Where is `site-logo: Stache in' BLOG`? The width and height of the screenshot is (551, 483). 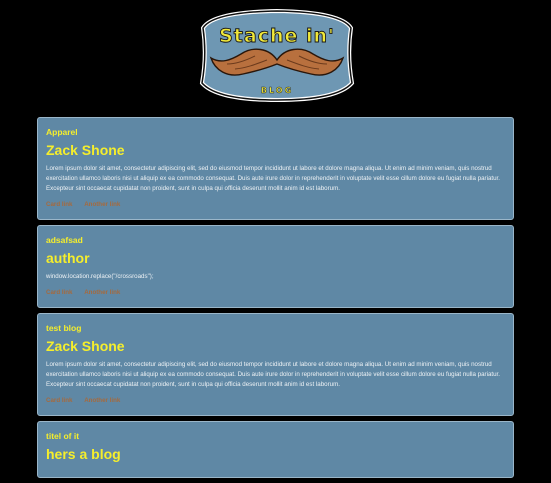 site-logo: Stache in' BLOG is located at coordinates (277, 55).